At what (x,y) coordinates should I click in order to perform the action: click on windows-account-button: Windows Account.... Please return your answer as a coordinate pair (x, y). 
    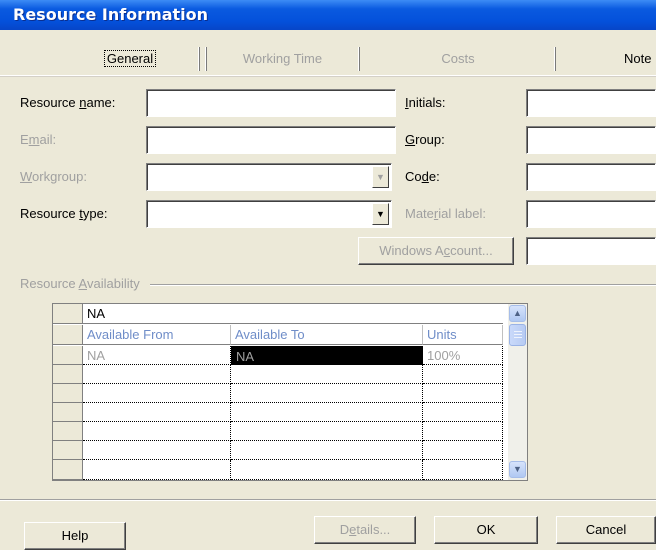
    Looking at the image, I should click on (436, 251).